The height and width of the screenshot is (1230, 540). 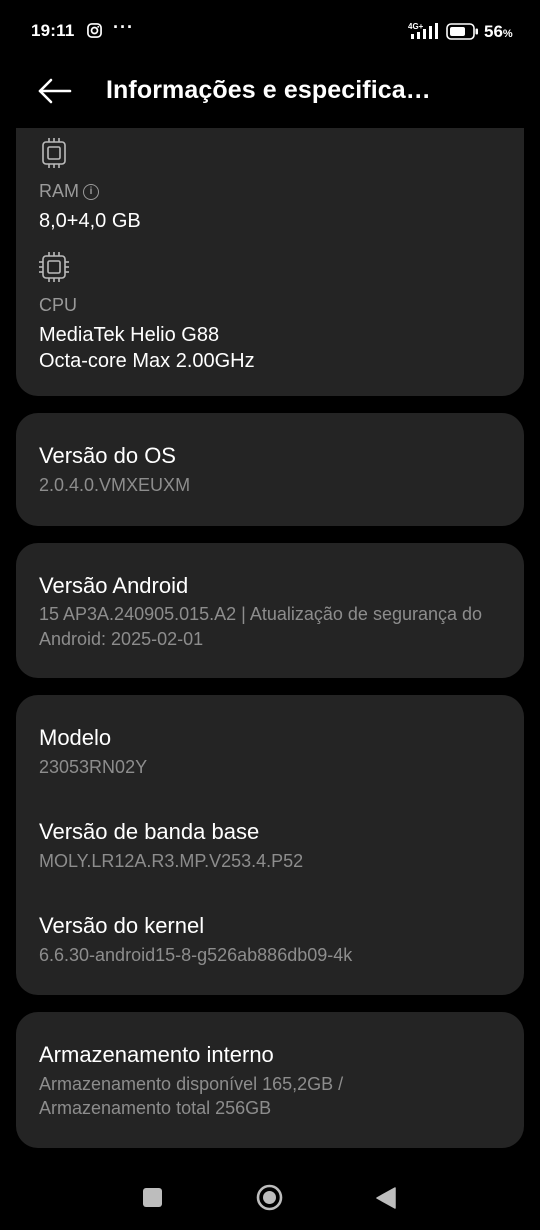 What do you see at coordinates (270, 31) in the screenshot?
I see `status-bar: 19:11 ··· 4G+ 56%` at bounding box center [270, 31].